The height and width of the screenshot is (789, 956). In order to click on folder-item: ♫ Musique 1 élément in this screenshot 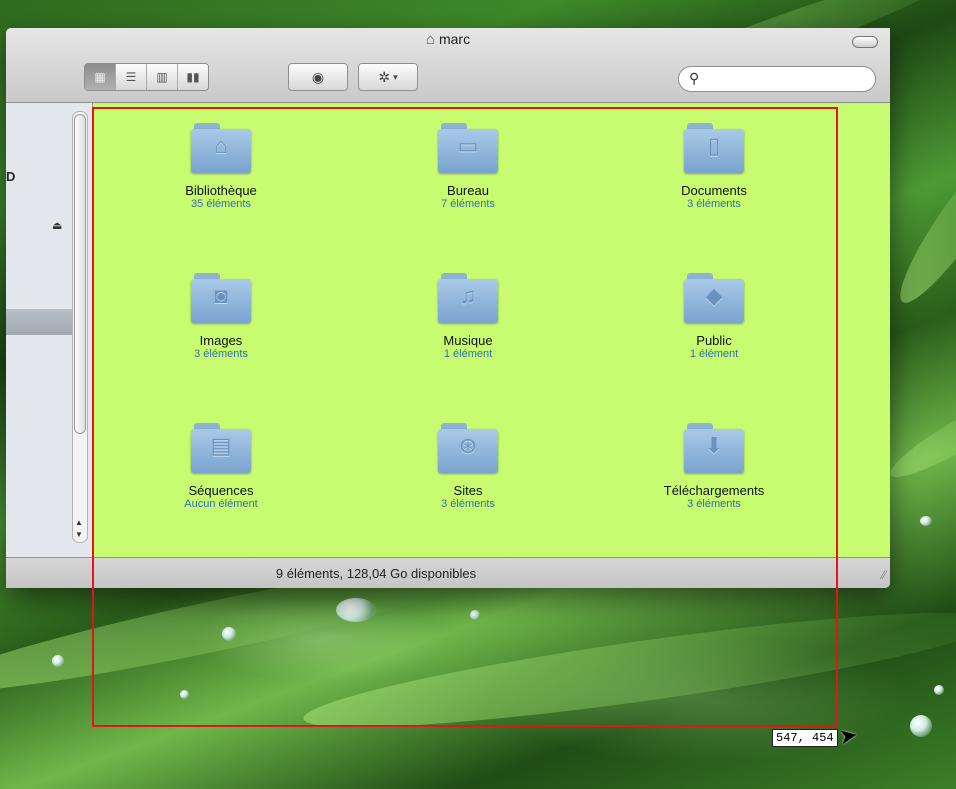, I will do `click(468, 316)`.